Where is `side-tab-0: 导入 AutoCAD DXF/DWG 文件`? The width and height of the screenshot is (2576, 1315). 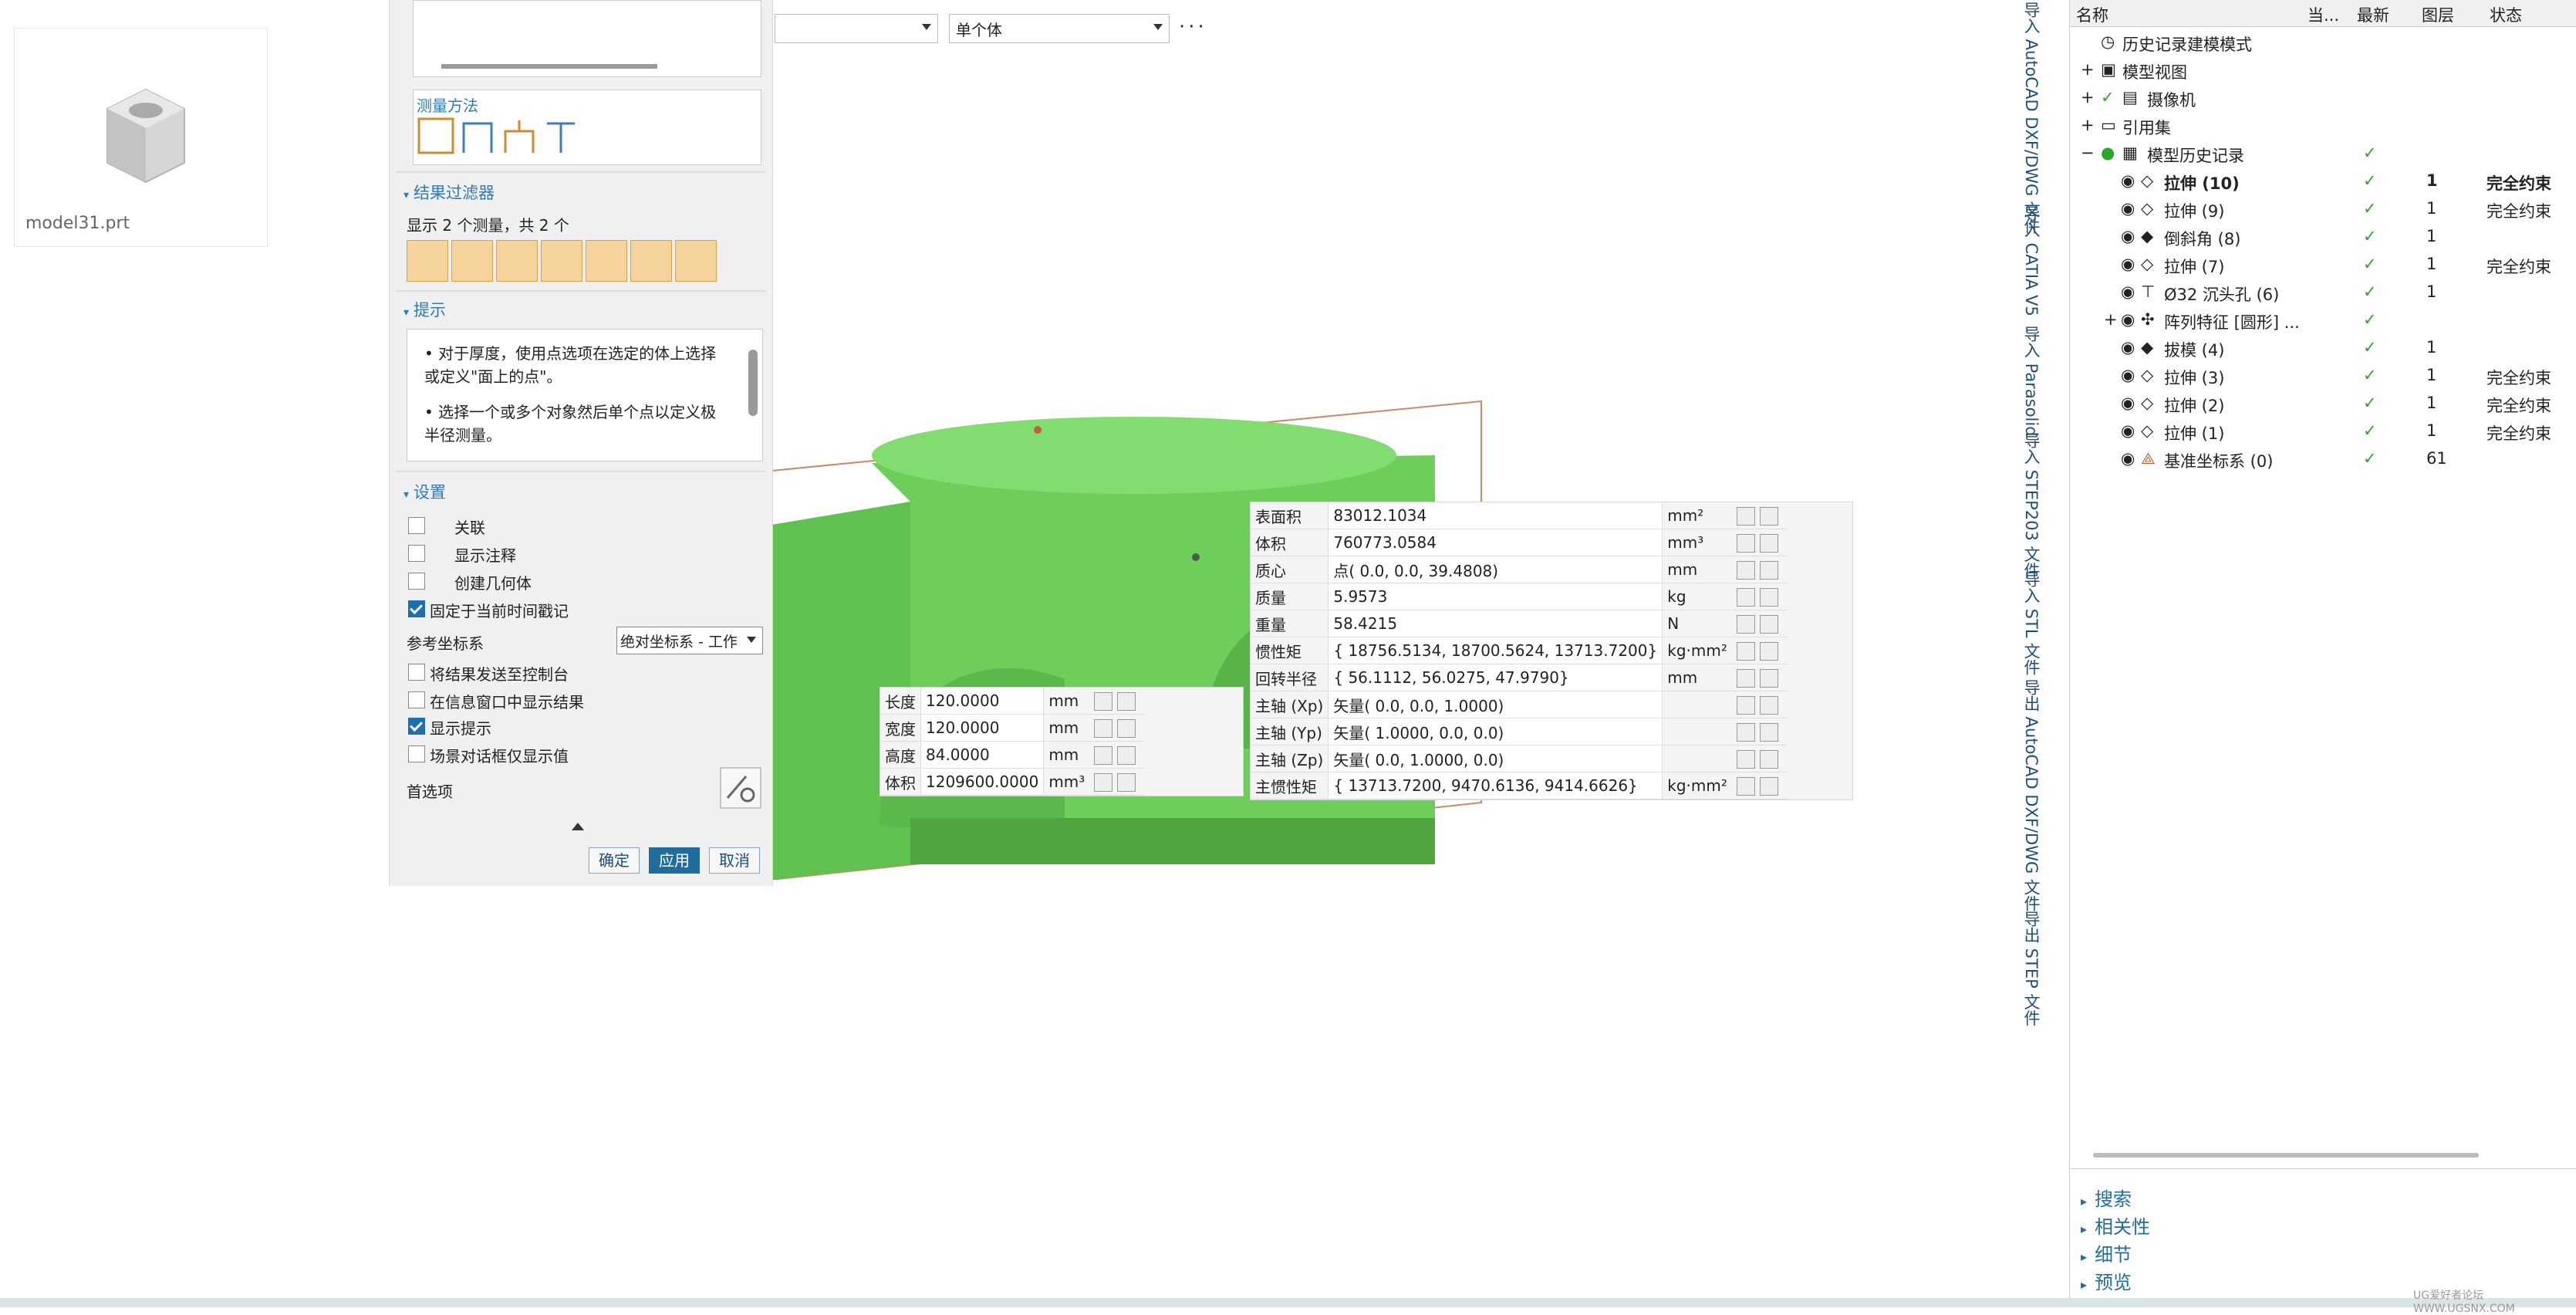
side-tab-0: 导入 AutoCAD DXF/DWG 文件 is located at coordinates (2032, 118).